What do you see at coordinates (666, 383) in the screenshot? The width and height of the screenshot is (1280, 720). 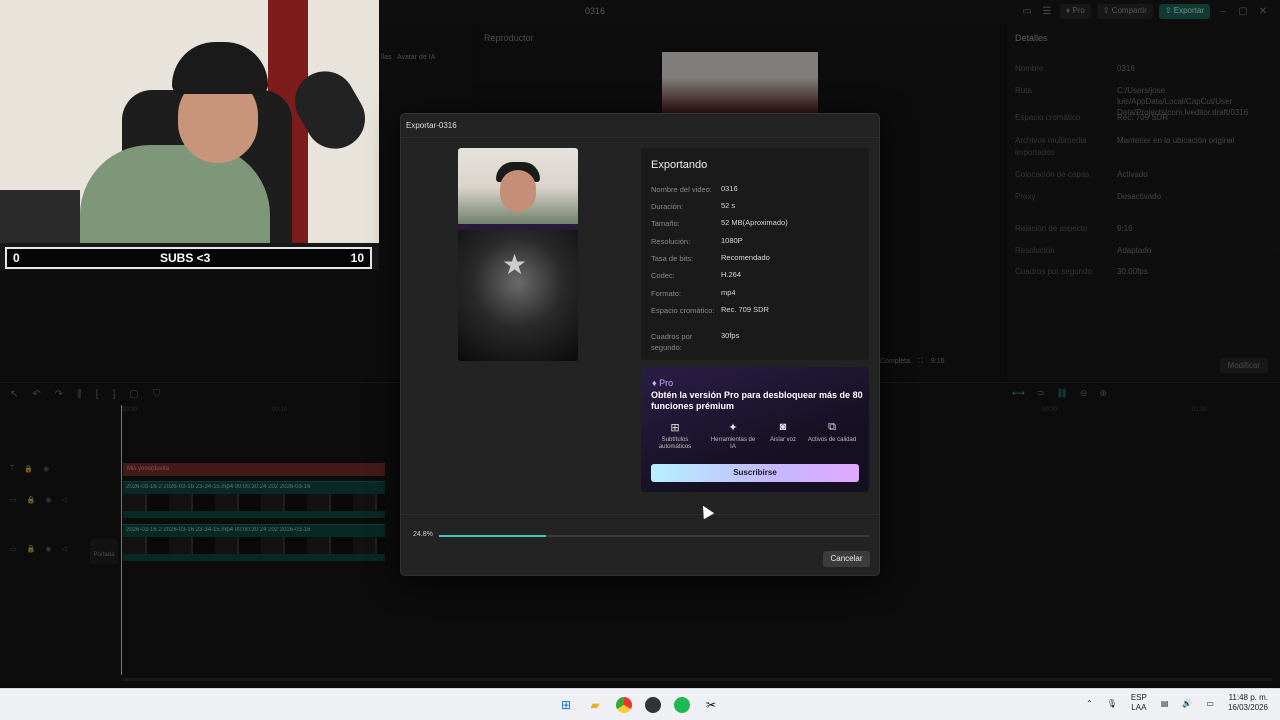 I see `pro-badge-label: Pro` at bounding box center [666, 383].